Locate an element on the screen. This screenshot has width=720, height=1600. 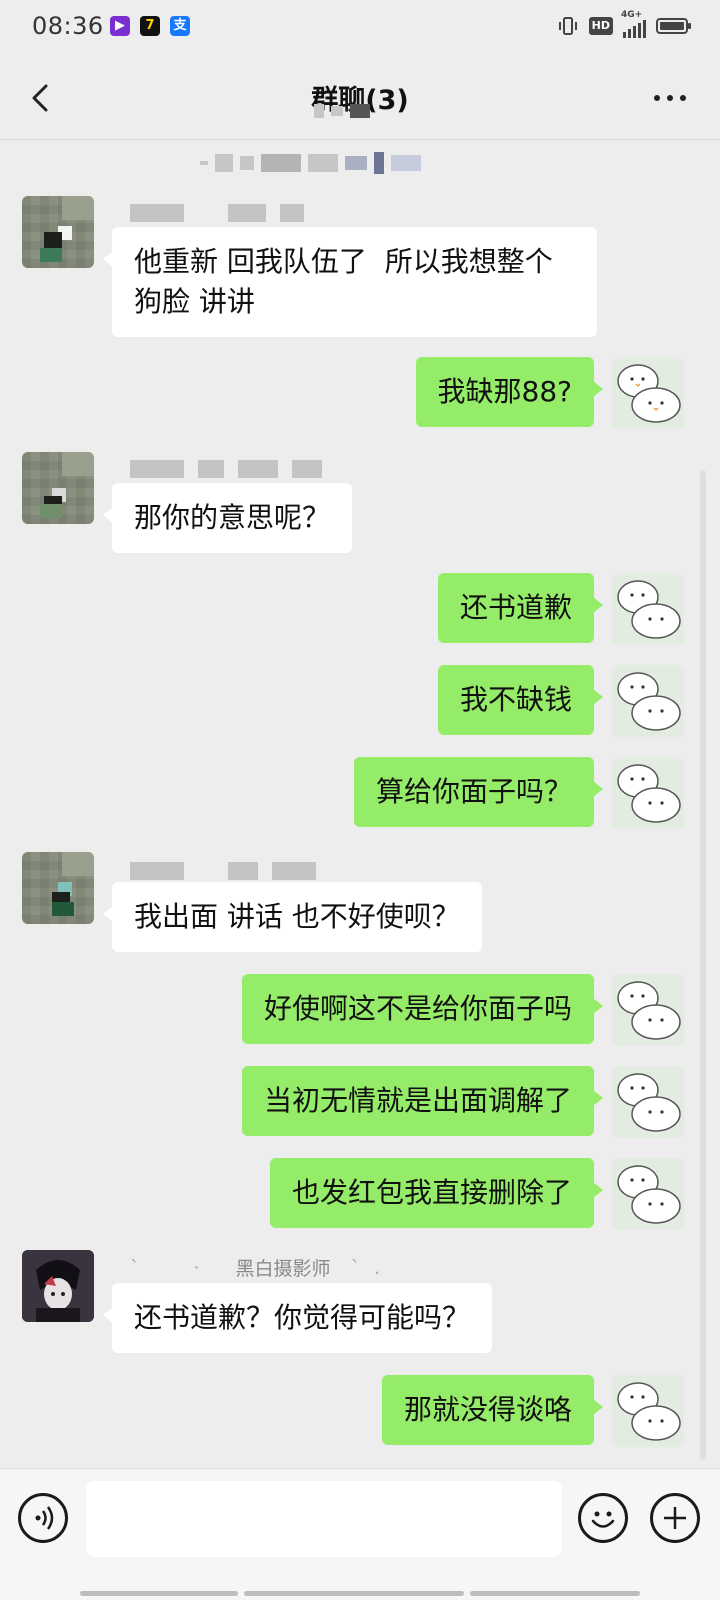
emoji-icon is located at coordinates (603, 1519).